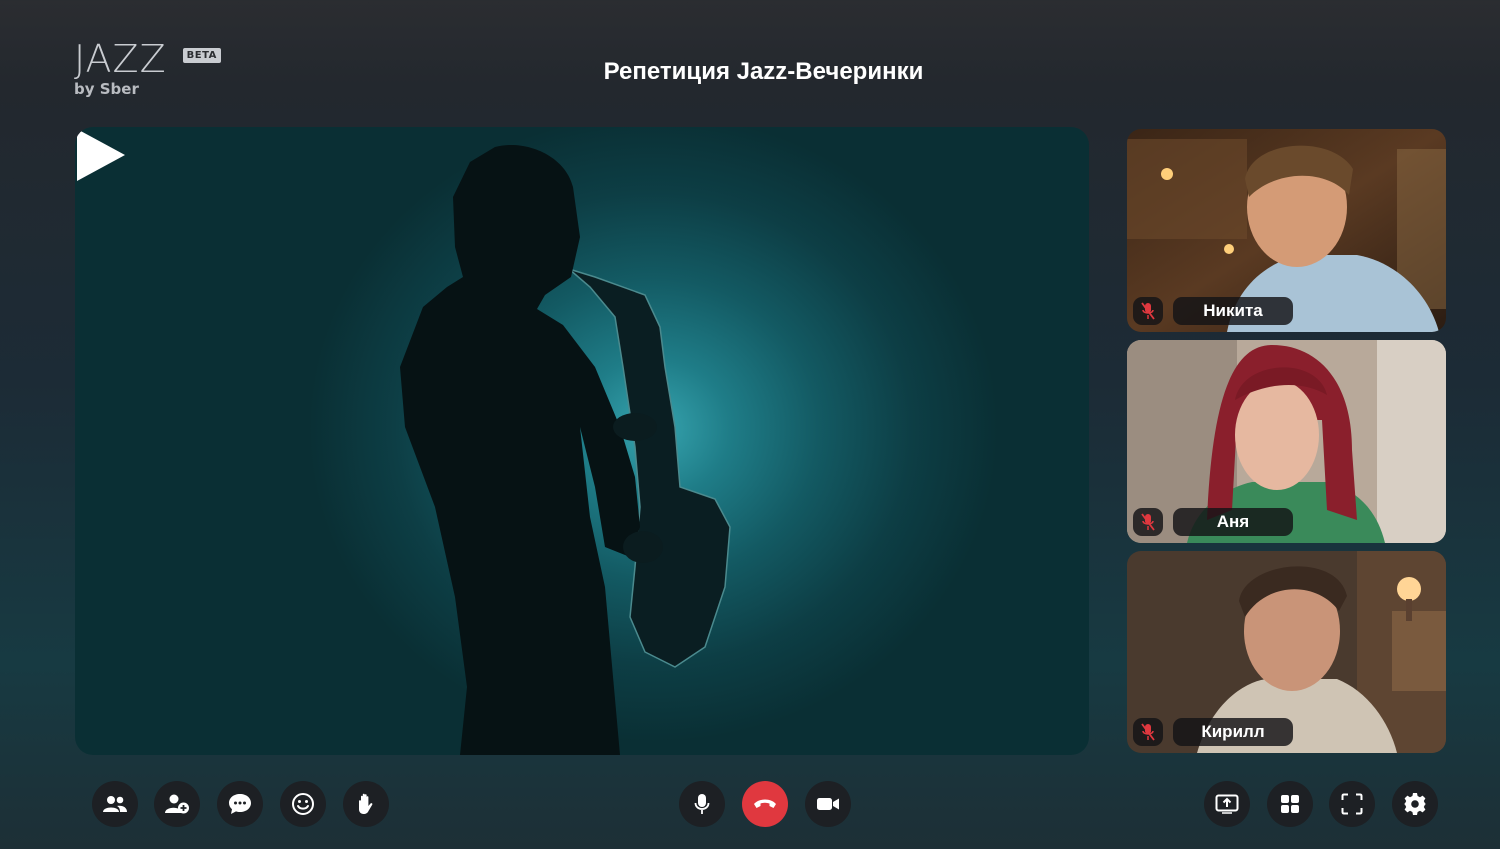 The width and height of the screenshot is (1500, 849). I want to click on chat-icon, so click(240, 804).